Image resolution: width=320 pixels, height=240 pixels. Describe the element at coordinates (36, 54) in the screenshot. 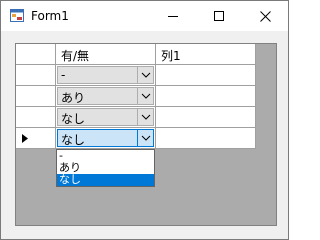

I see `top-left-header-cell` at that location.